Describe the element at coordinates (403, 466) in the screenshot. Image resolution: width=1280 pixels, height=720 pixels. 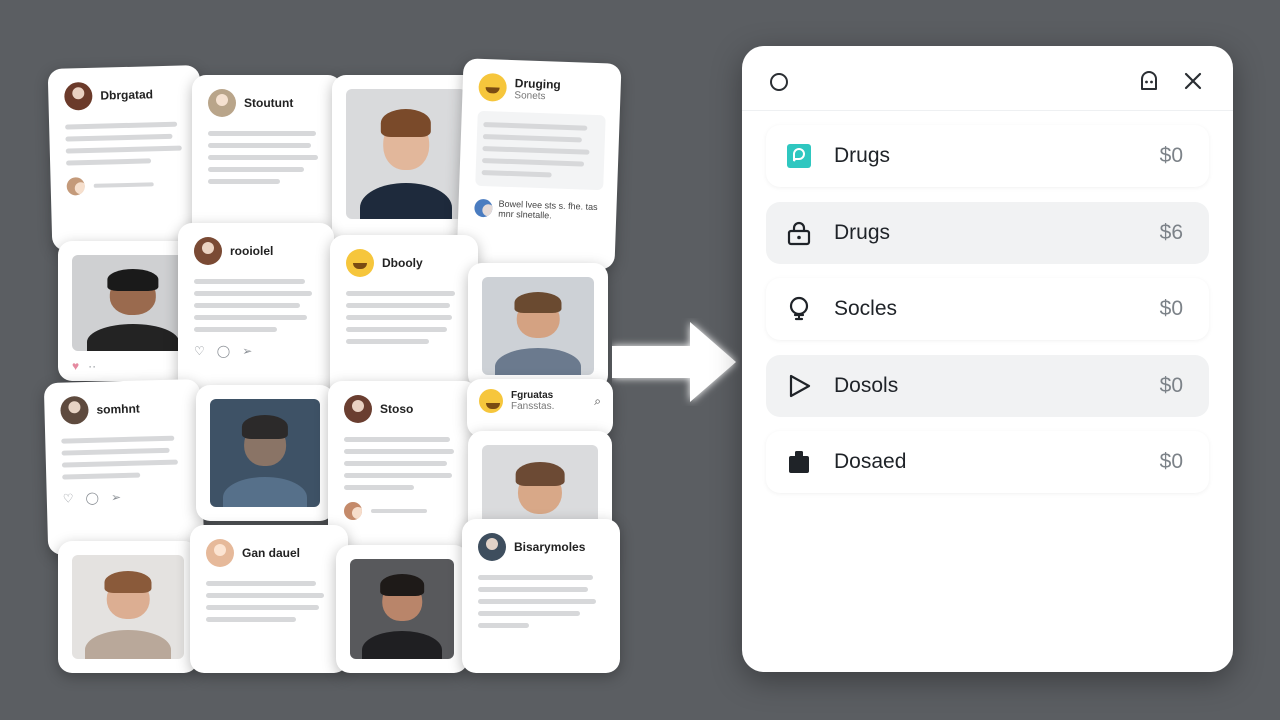
I see `post-card: Stoso` at that location.